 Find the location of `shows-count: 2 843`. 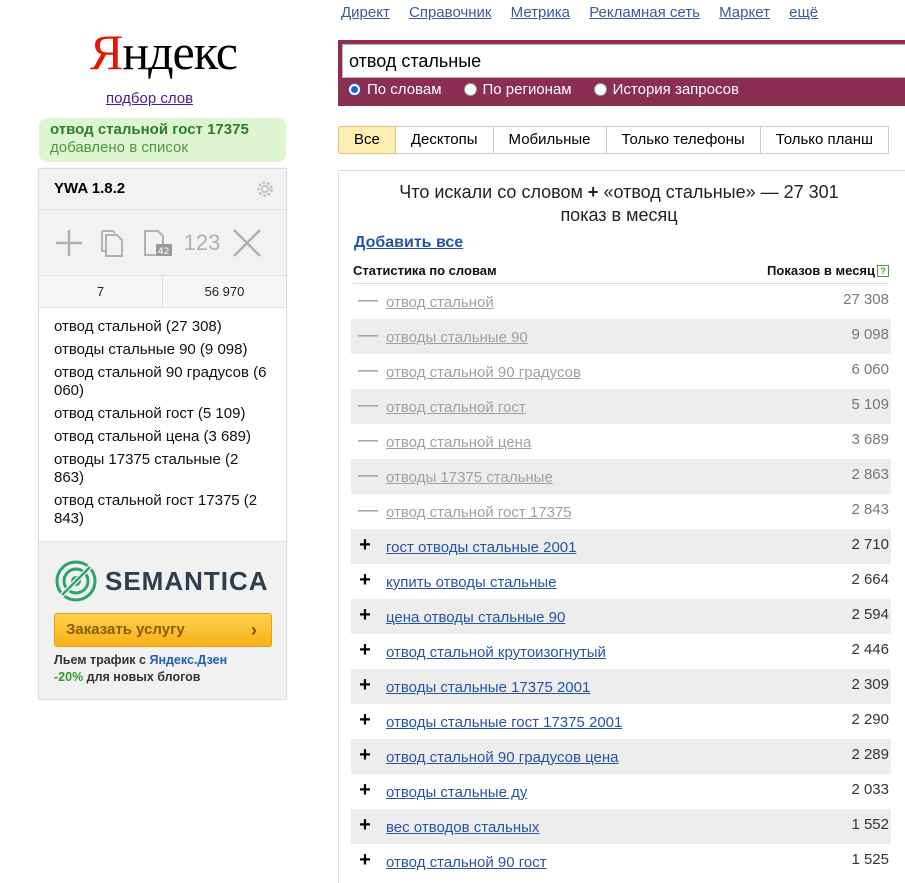

shows-count: 2 843 is located at coordinates (870, 509).